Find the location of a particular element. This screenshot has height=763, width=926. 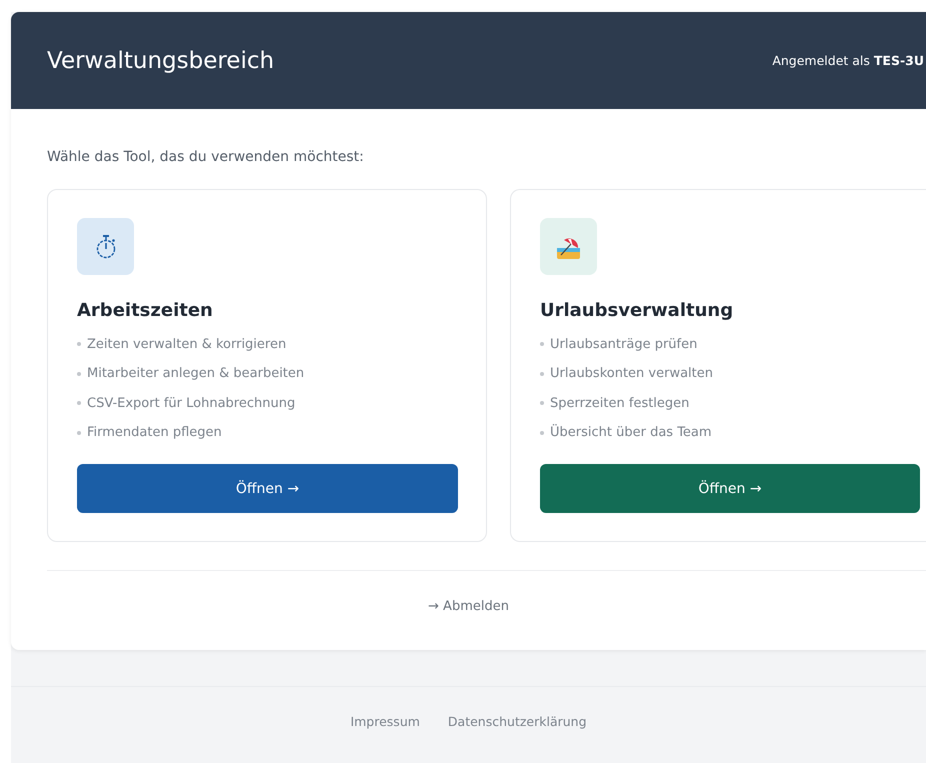

footer-link: Datenschutzerklärung is located at coordinates (517, 721).